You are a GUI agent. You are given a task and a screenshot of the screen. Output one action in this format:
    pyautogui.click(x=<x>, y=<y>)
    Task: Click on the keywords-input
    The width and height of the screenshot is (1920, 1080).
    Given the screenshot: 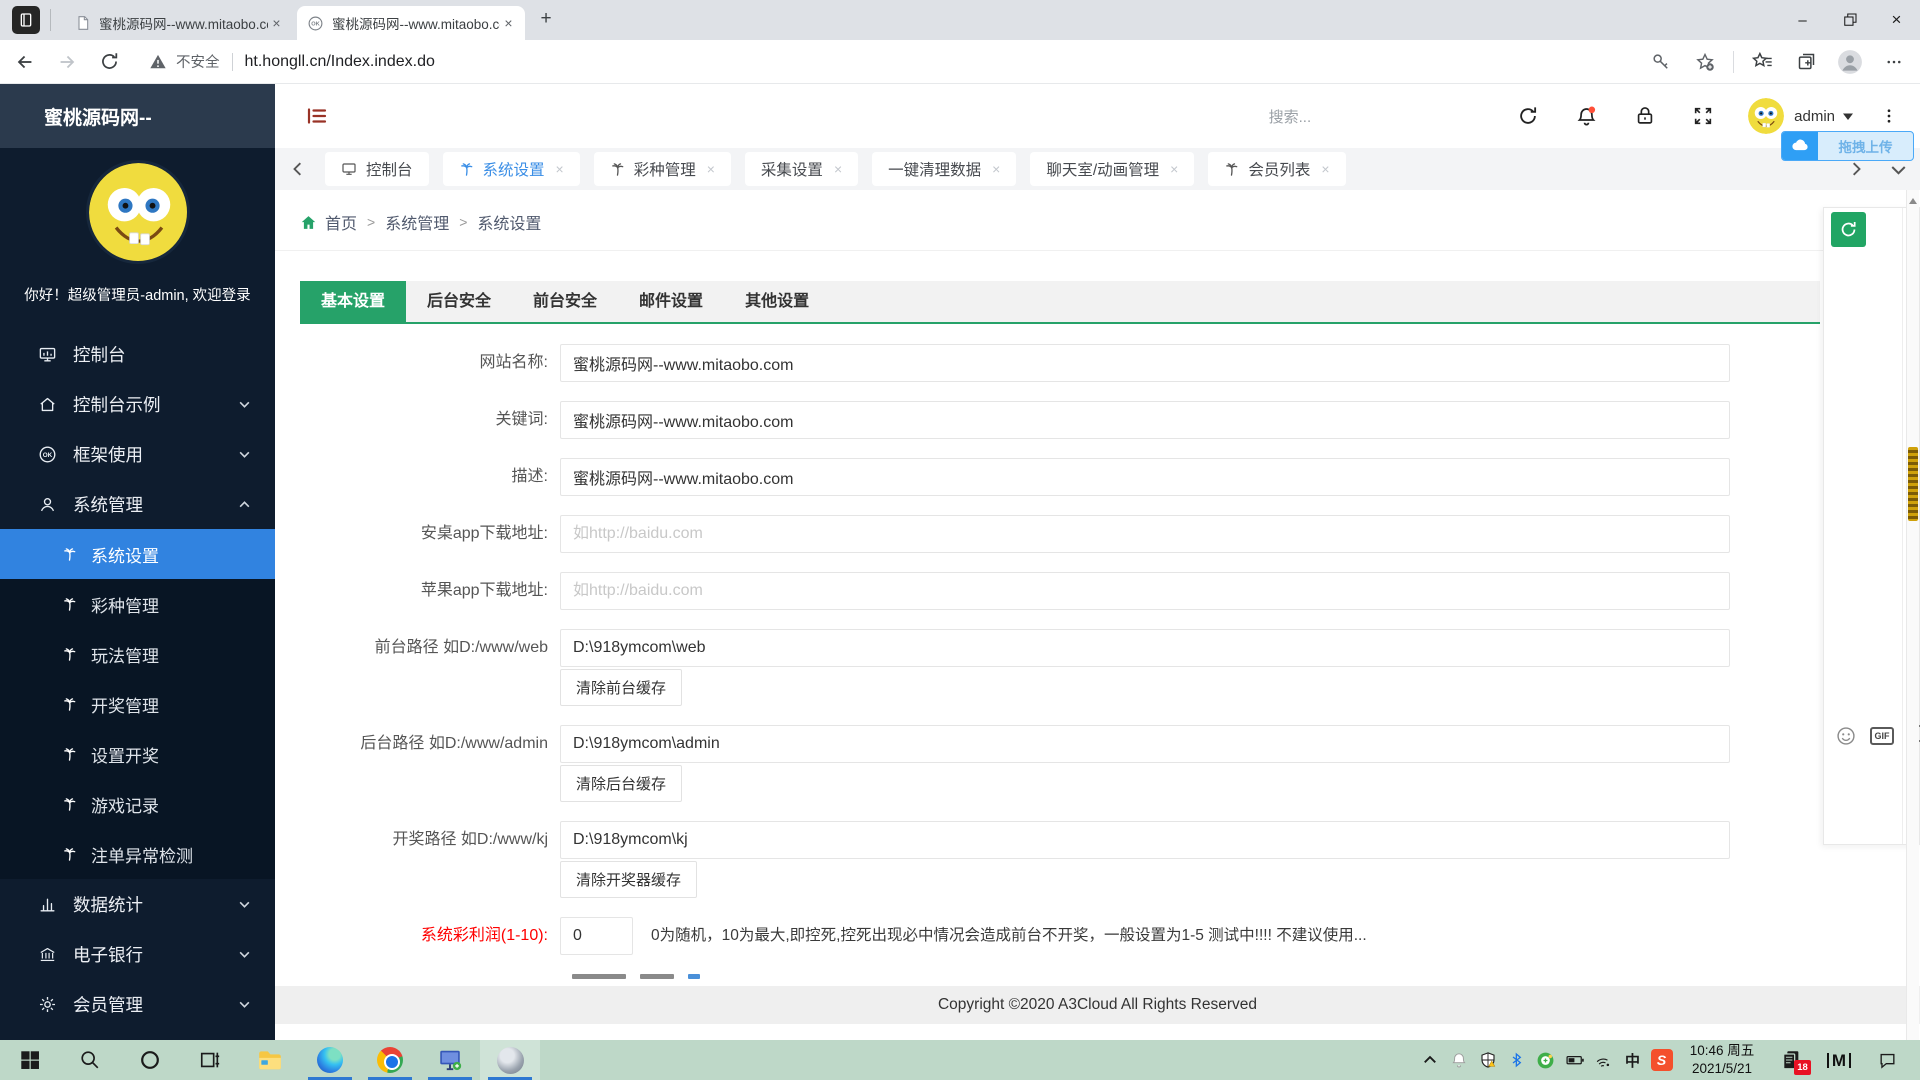 What is the action you would take?
    pyautogui.click(x=1145, y=420)
    